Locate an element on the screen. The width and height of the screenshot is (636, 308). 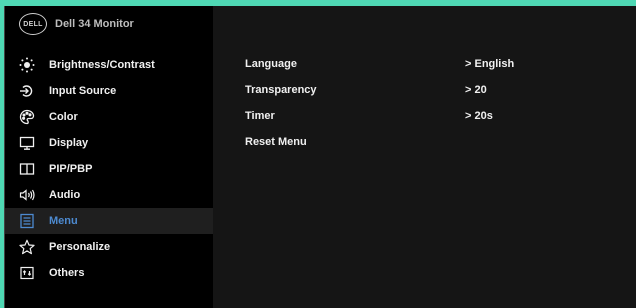
speaker-icon is located at coordinates (27, 195).